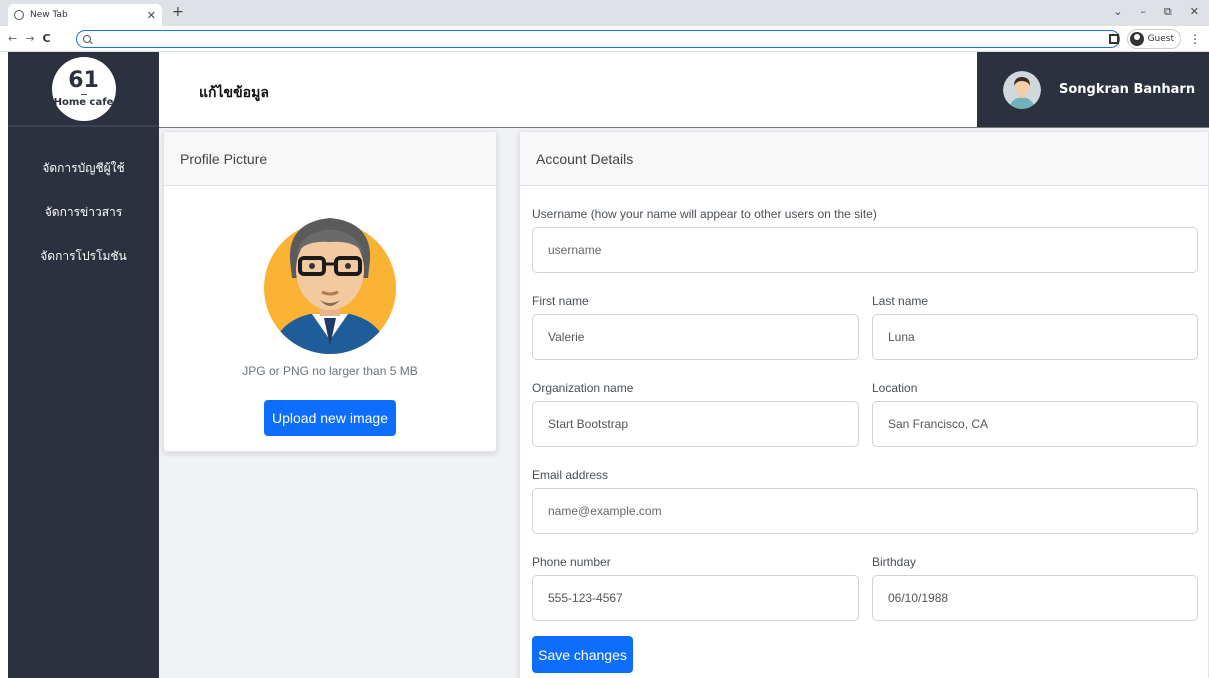 This screenshot has height=678, width=1209. I want to click on upload-hint: JPG or PNG no larger than 5 MB, so click(330, 371).